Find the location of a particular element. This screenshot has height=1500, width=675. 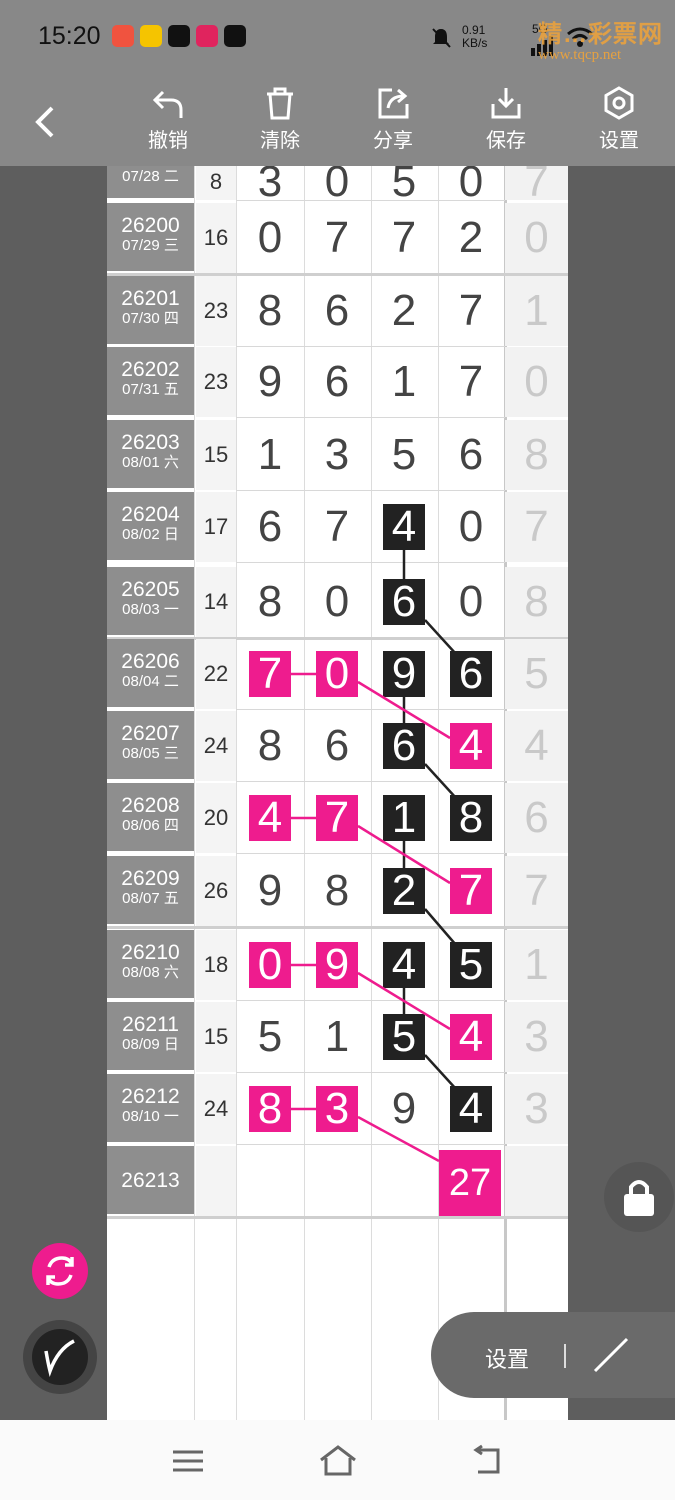

pill-separator is located at coordinates (565, 1356).